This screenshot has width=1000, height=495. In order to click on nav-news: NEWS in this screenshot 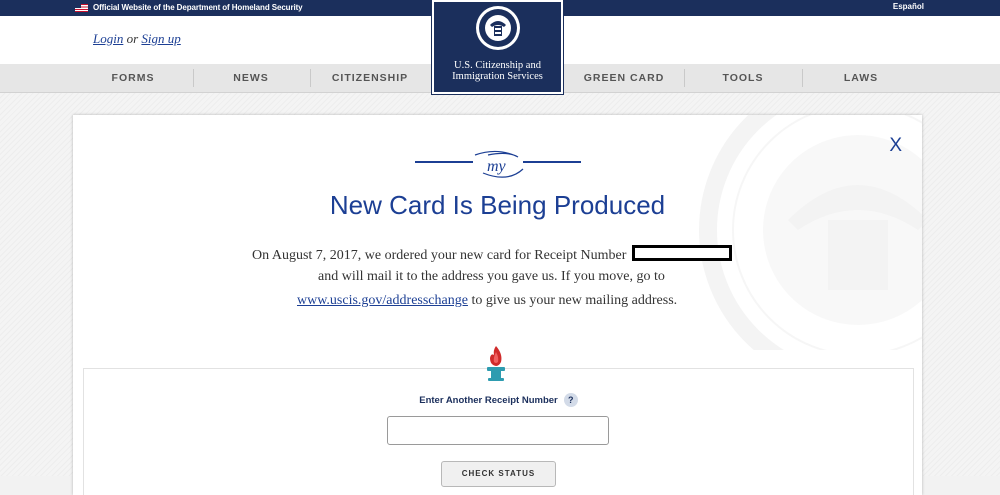, I will do `click(251, 78)`.